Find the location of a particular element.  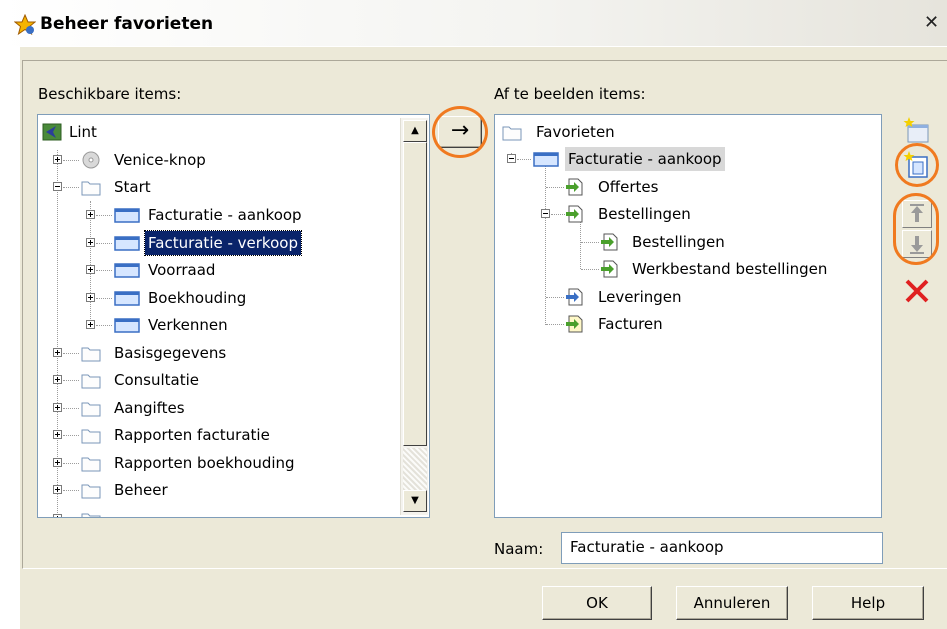

tree-item-rapporten-boekhouding: Rapporten boekhouding is located at coordinates (218, 463).